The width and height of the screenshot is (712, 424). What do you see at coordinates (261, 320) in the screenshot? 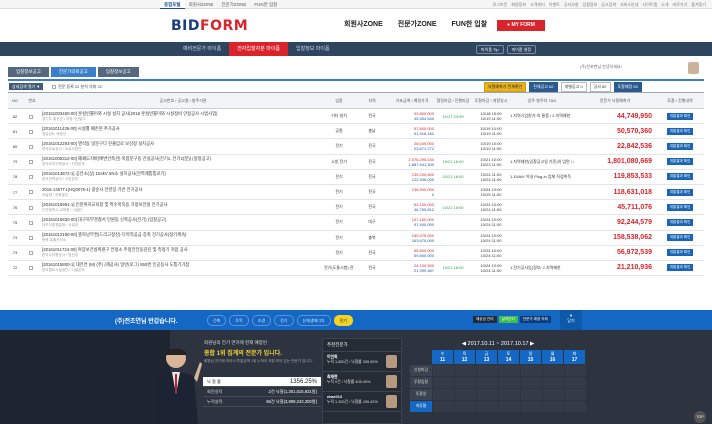
I see `license-pill: 조경` at bounding box center [261, 320].